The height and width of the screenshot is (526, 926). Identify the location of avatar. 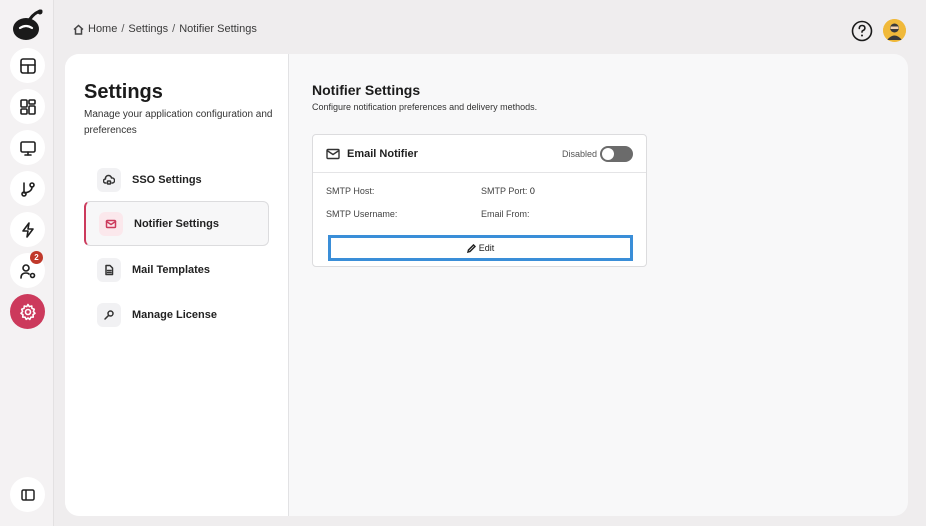
(894, 30).